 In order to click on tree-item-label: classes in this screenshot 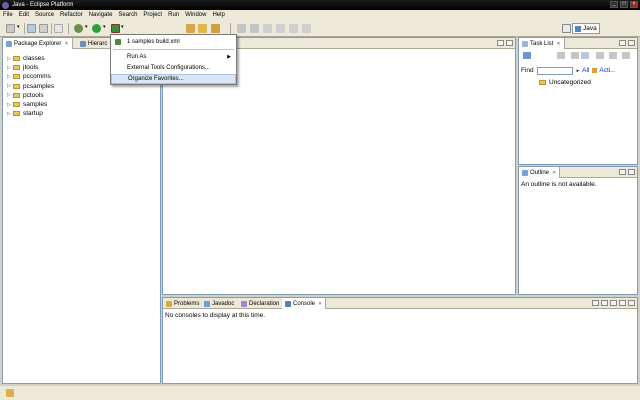, I will do `click(34, 59)`.